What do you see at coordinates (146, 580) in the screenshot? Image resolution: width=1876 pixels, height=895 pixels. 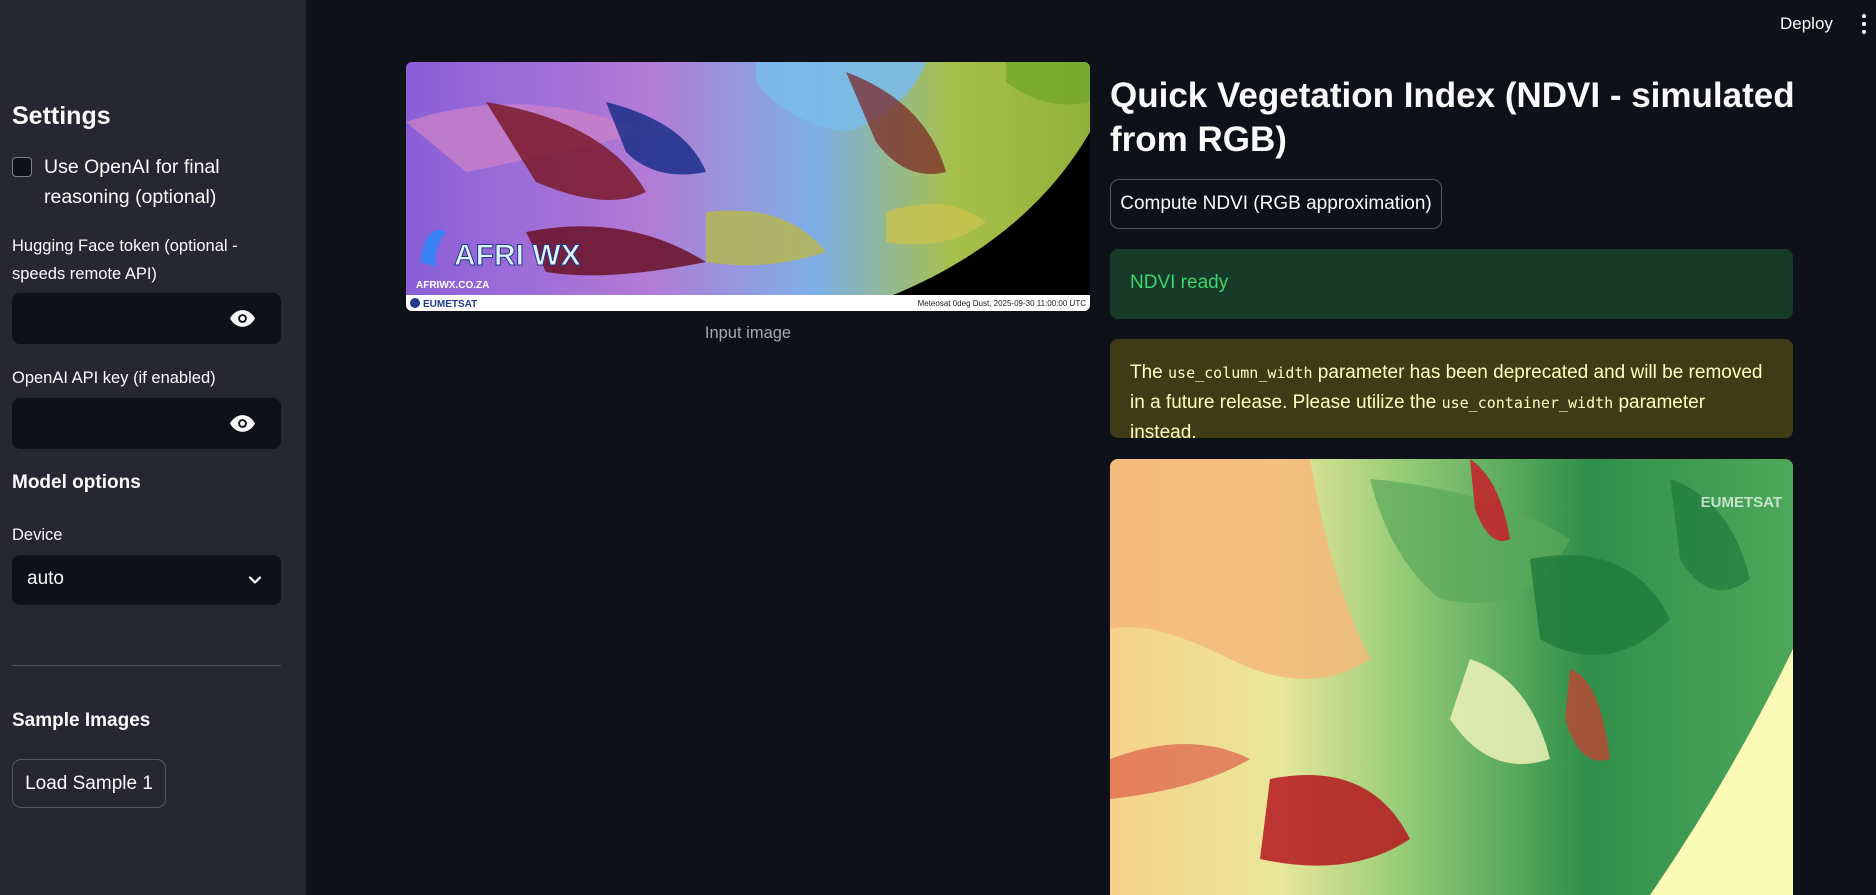 I see `device-select: auto` at bounding box center [146, 580].